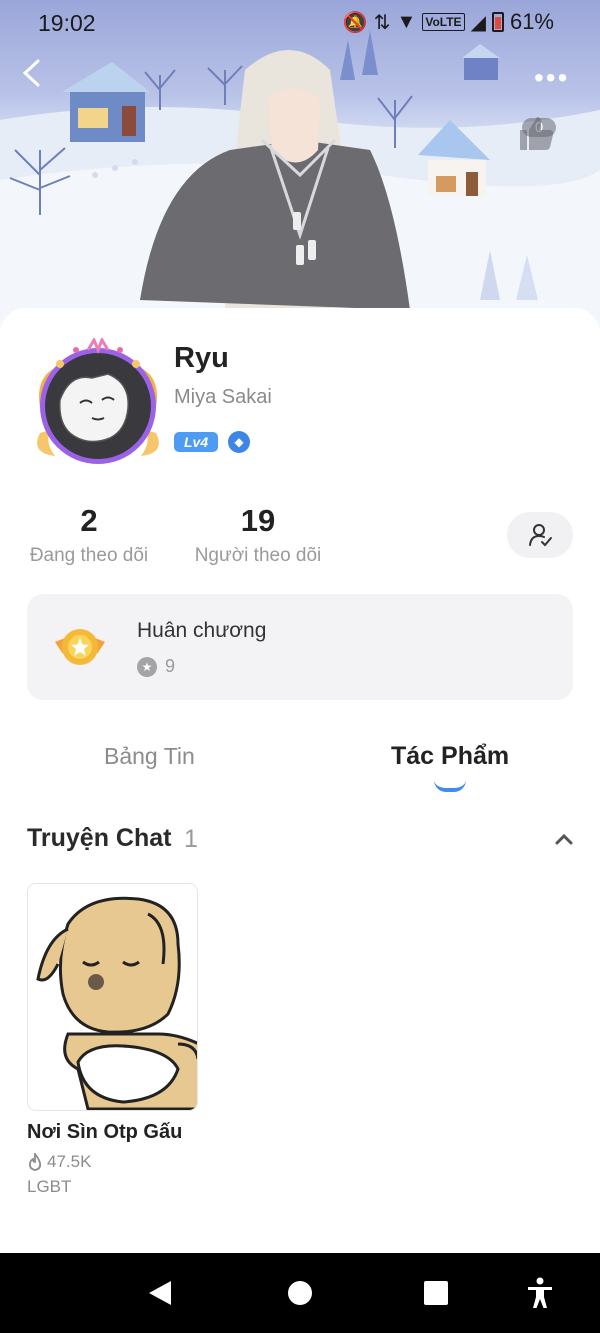  What do you see at coordinates (406, 21) in the screenshot?
I see `wifi-icon: ▼` at bounding box center [406, 21].